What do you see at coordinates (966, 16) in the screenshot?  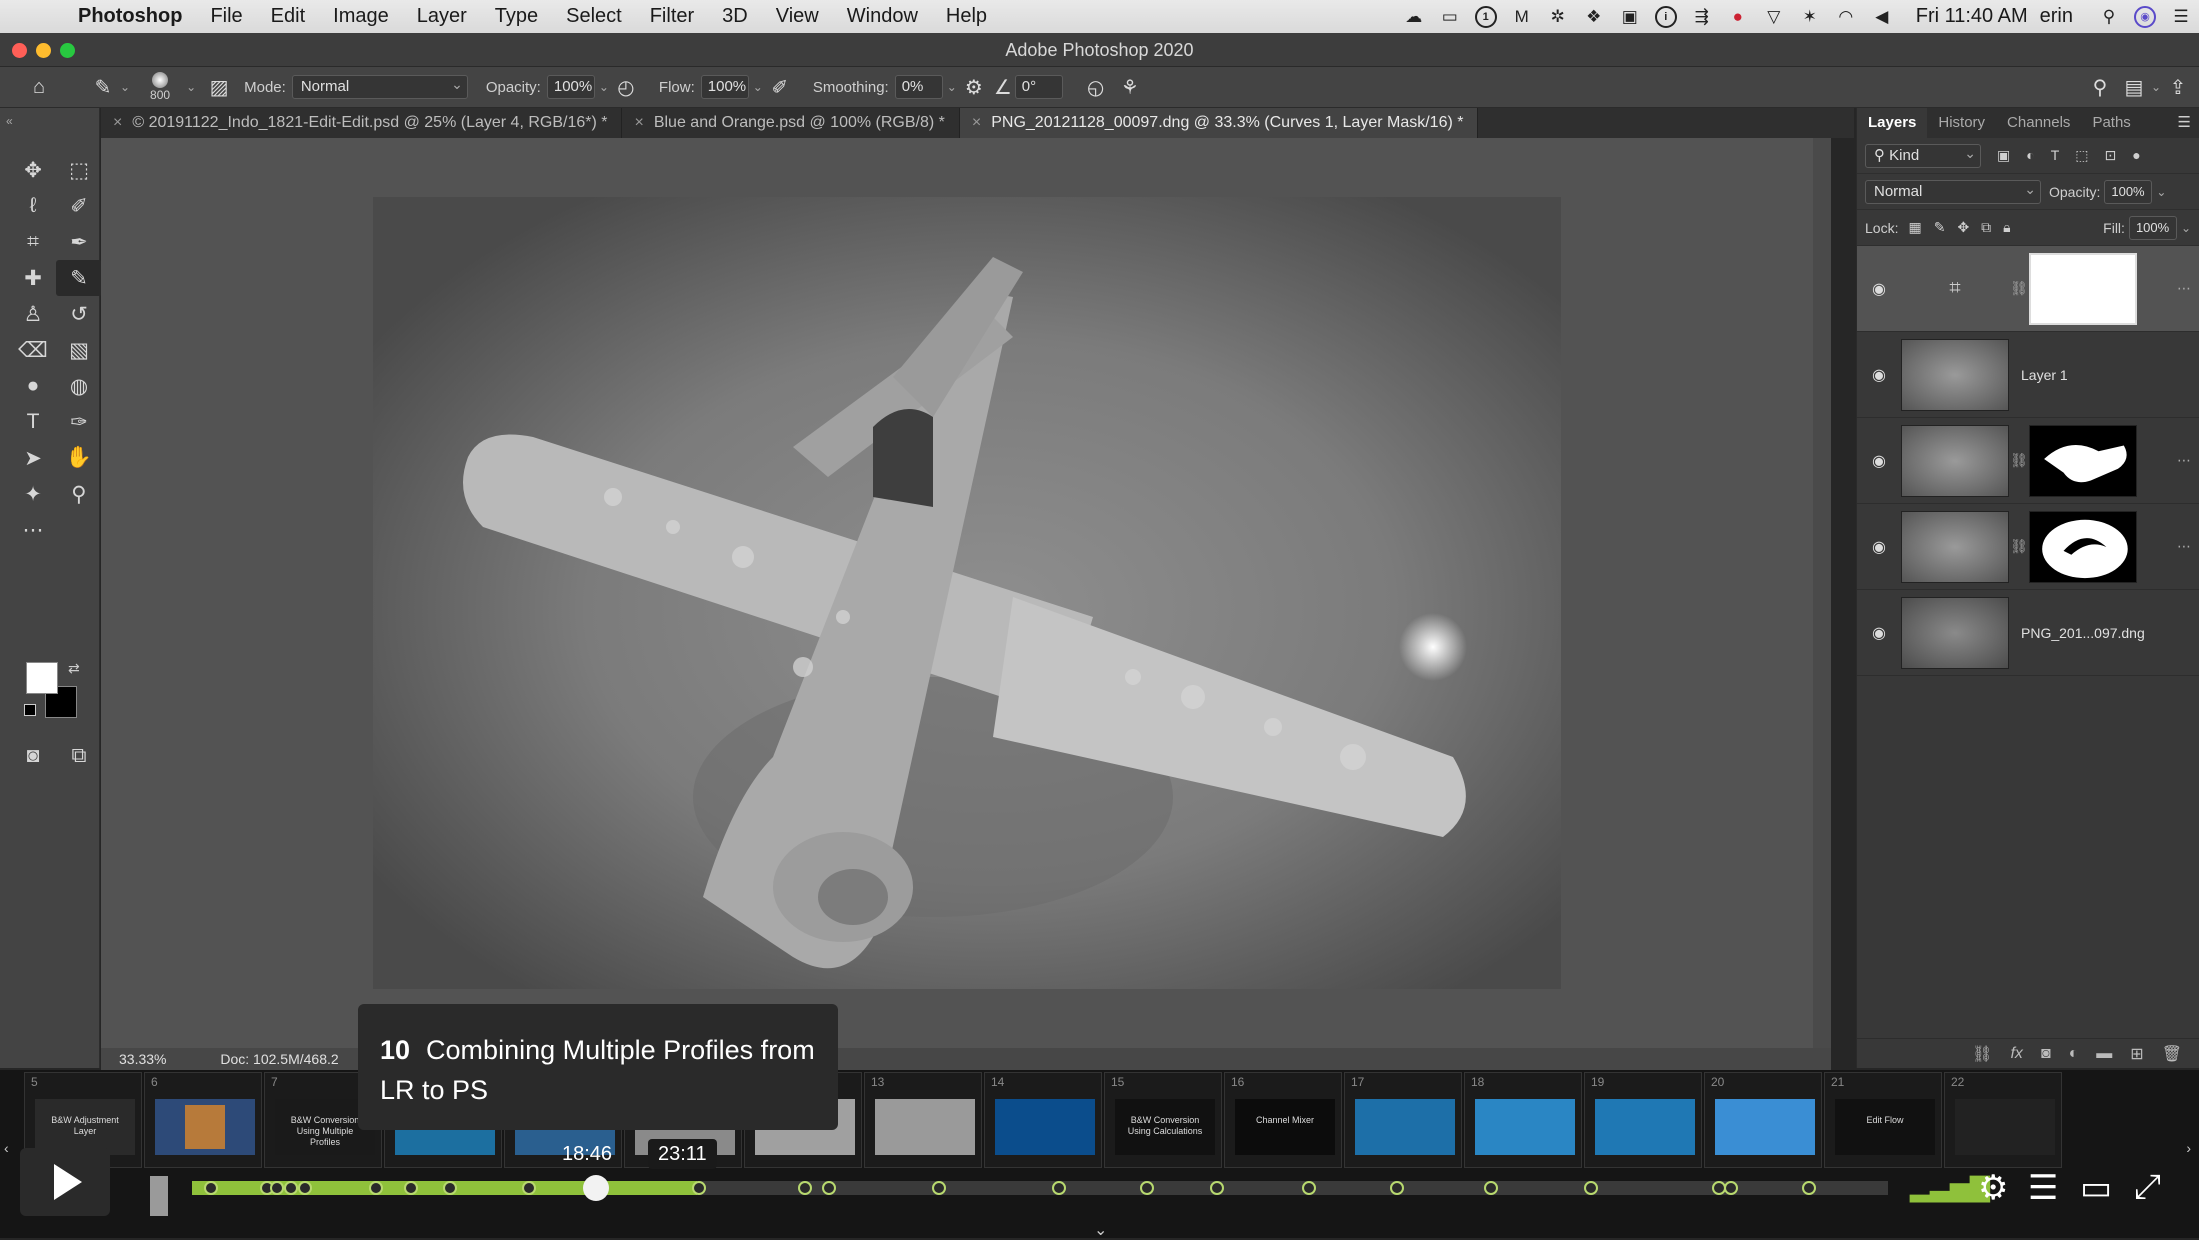 I see `menu-help: Help` at bounding box center [966, 16].